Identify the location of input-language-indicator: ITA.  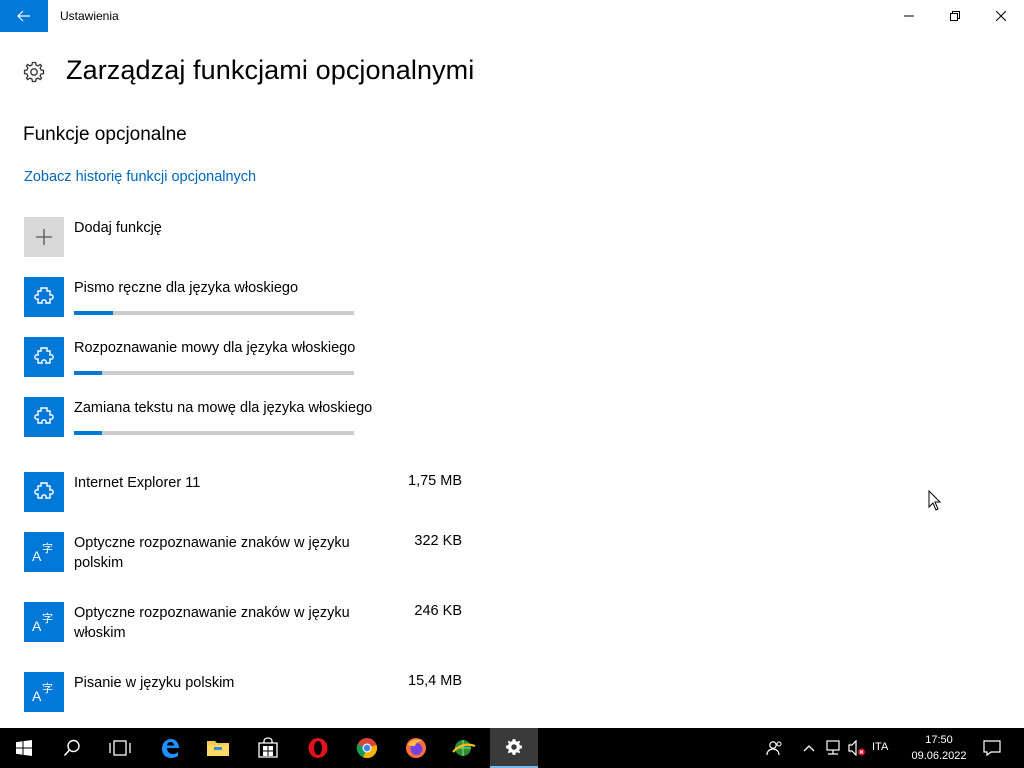
(880, 747).